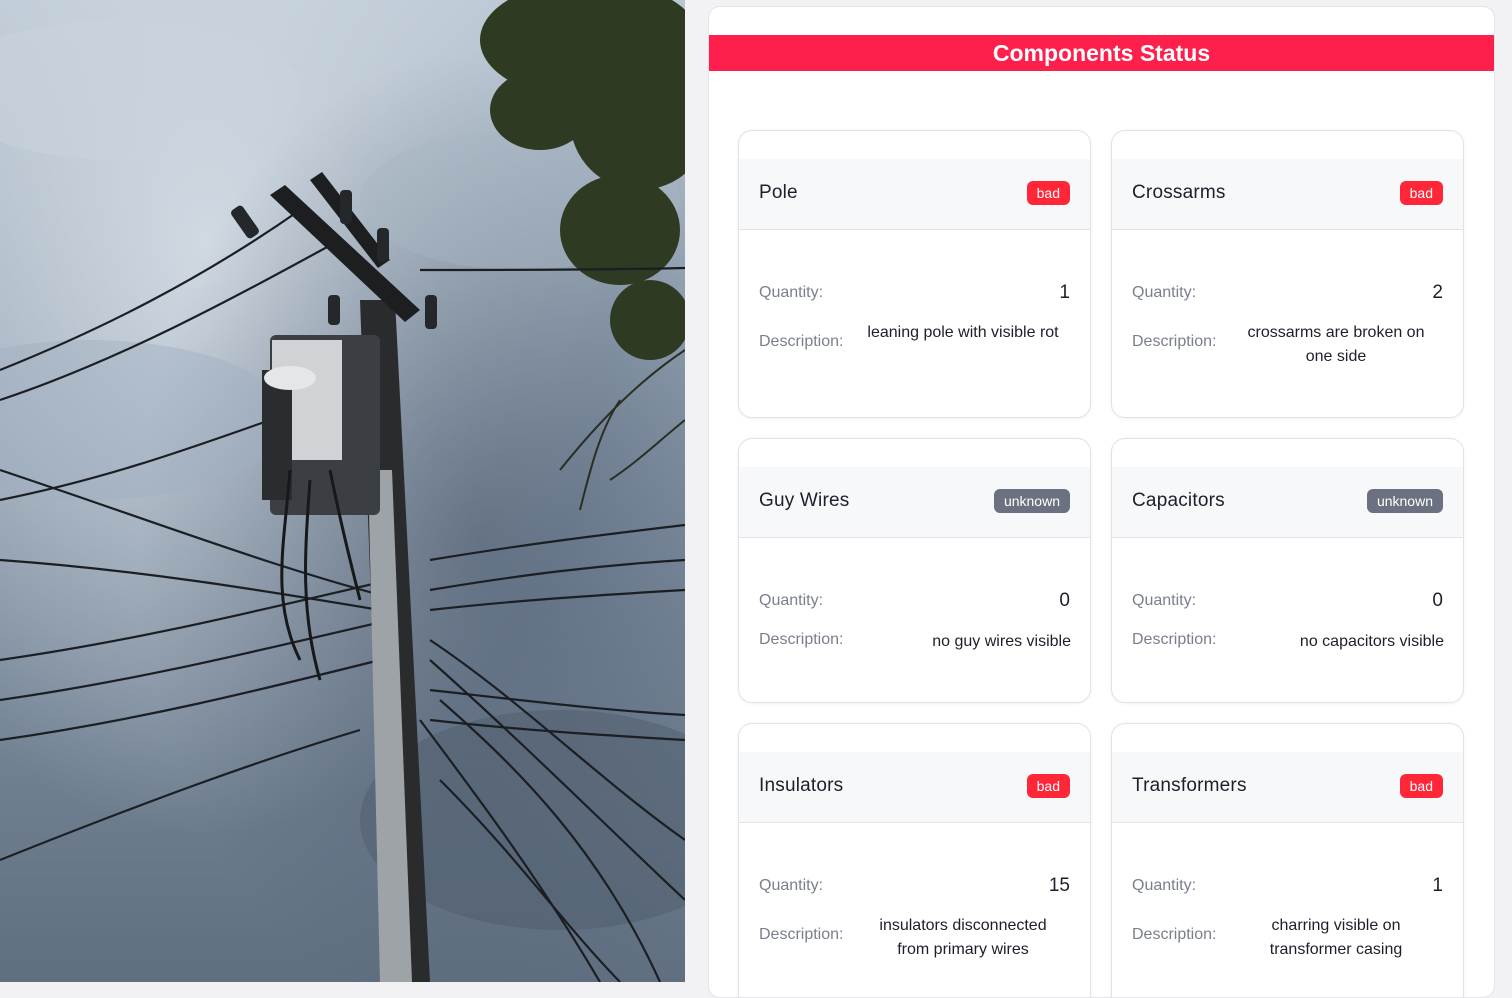 The image size is (1512, 998). Describe the element at coordinates (914, 194) in the screenshot. I see `card-header: Pole bad` at that location.